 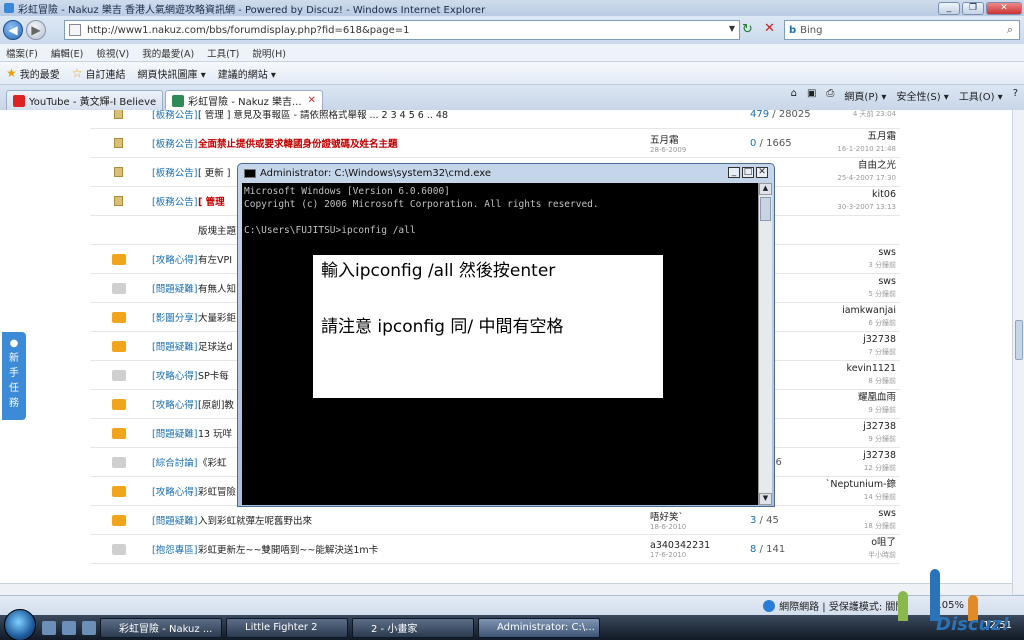 What do you see at coordinates (213, 375) in the screenshot?
I see `thread-subject: SP卡每` at bounding box center [213, 375].